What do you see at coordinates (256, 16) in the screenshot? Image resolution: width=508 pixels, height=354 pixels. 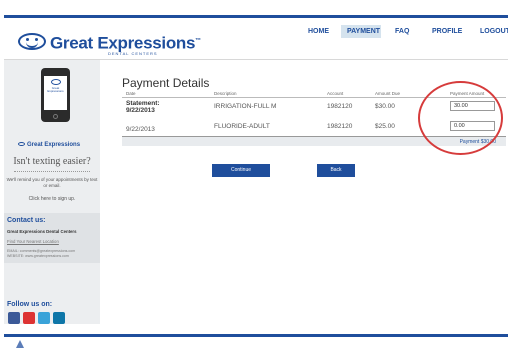 I see `top-rule` at bounding box center [256, 16].